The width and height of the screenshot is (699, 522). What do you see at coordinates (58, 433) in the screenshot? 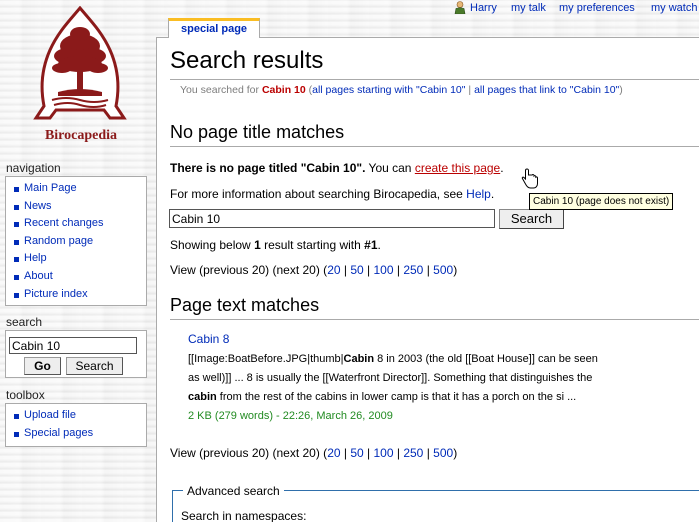
I see `special-pages-link: Special pages` at bounding box center [58, 433].